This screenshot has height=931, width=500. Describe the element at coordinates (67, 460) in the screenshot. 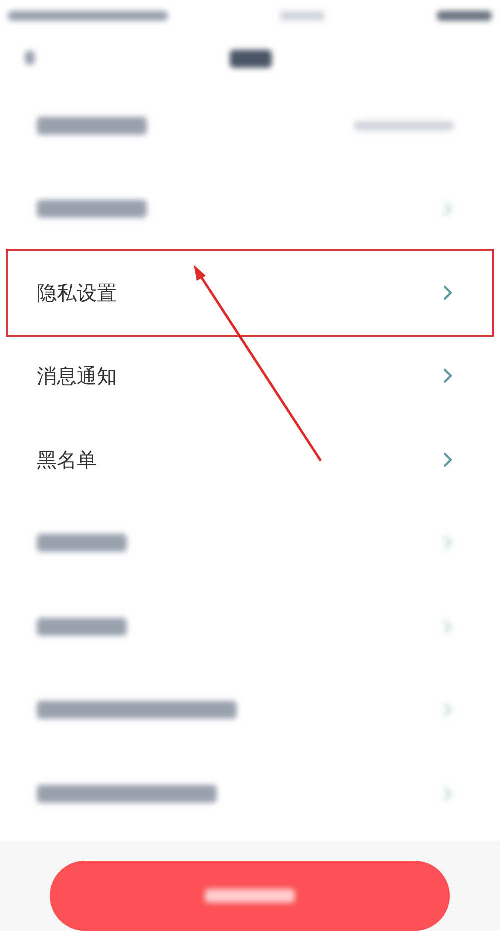

I see `row-label: 黑名单` at that location.